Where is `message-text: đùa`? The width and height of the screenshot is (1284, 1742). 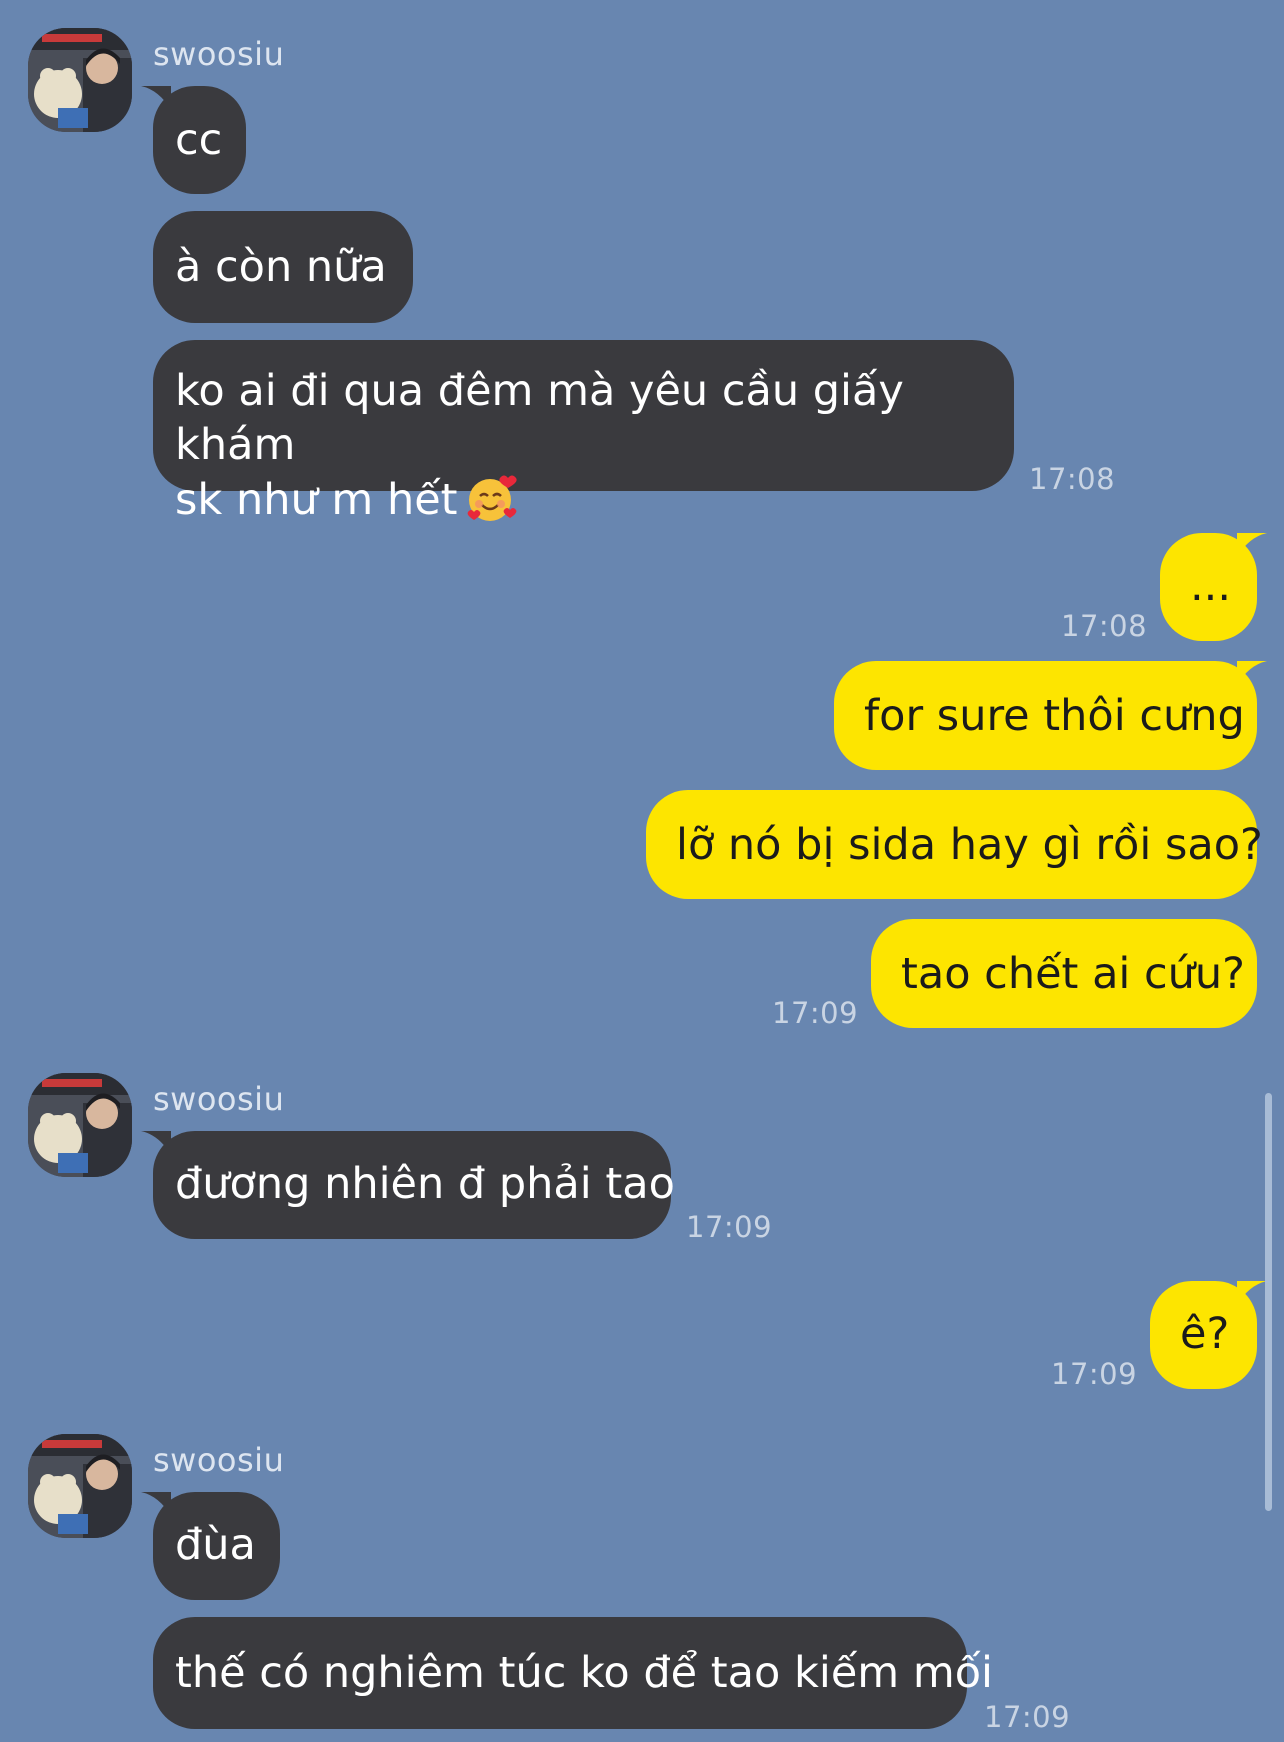
message-text: đùa is located at coordinates (215, 1545).